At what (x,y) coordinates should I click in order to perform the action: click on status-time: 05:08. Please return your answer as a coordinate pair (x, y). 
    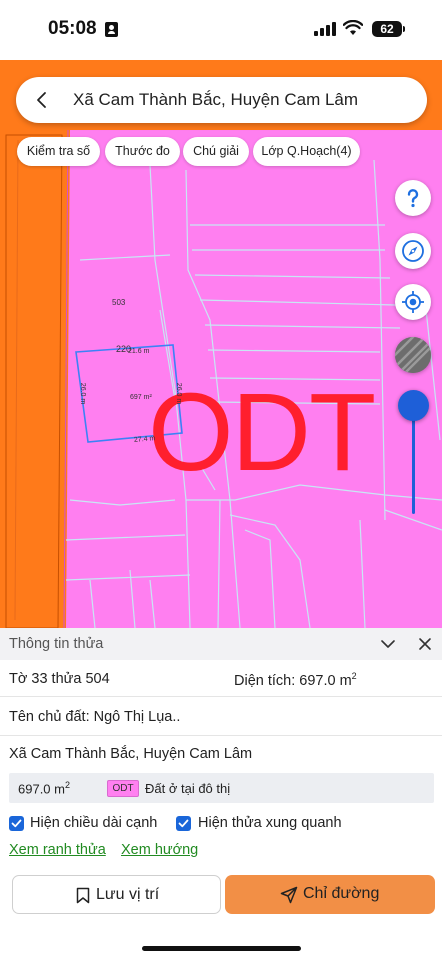
    Looking at the image, I should click on (72, 28).